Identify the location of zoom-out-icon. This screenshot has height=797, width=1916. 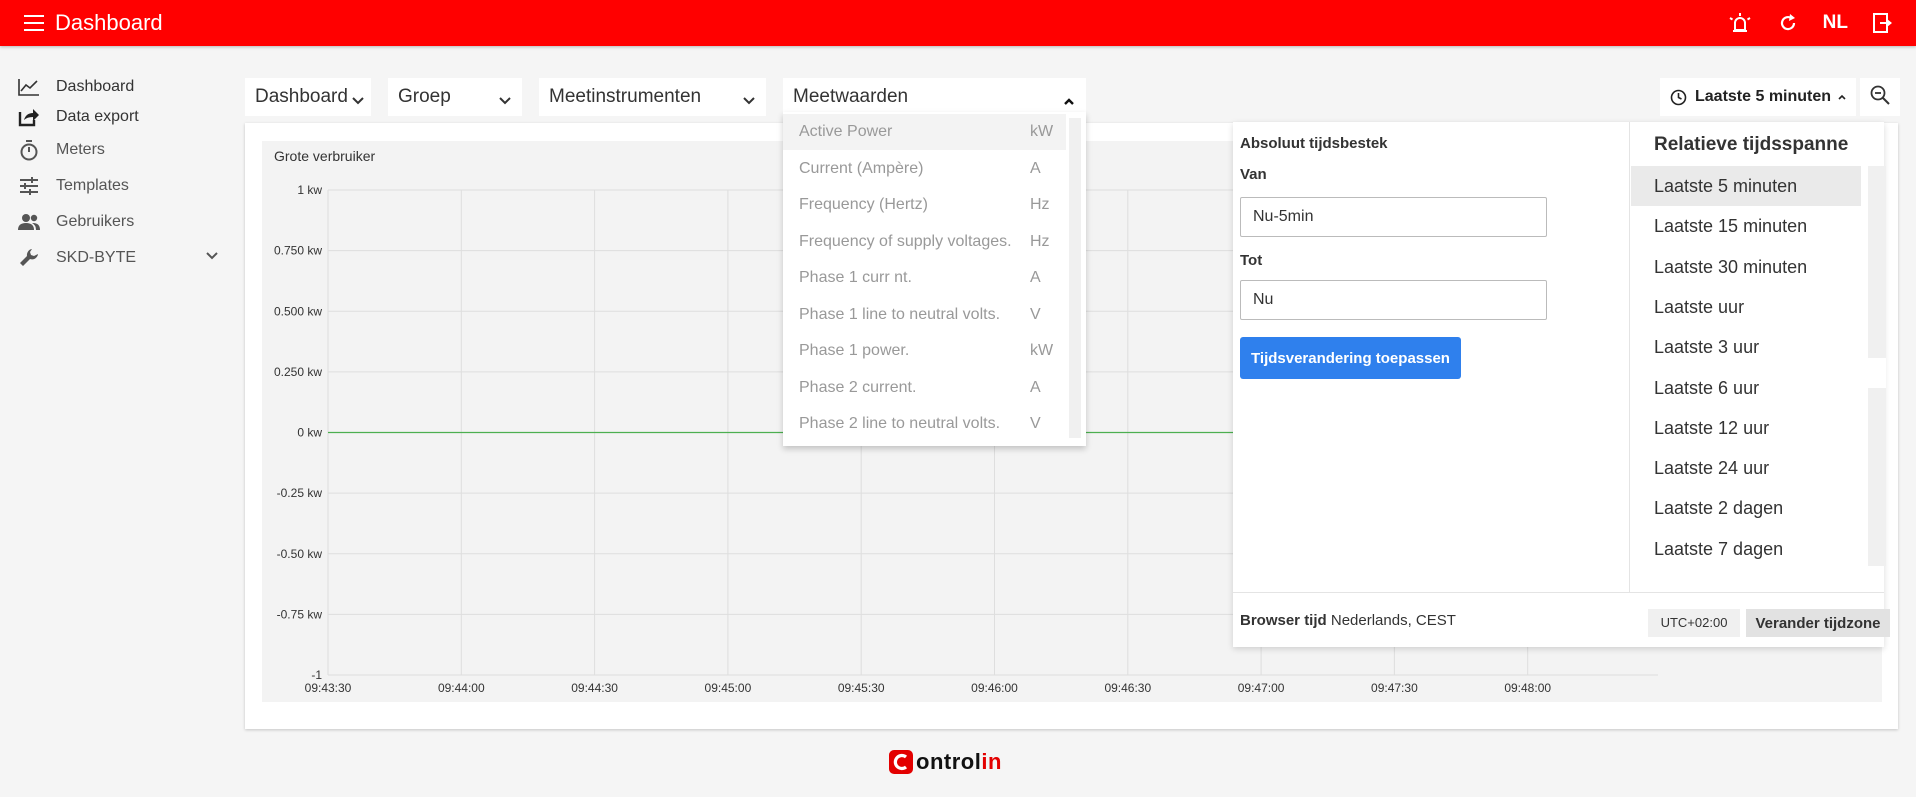
(1880, 97).